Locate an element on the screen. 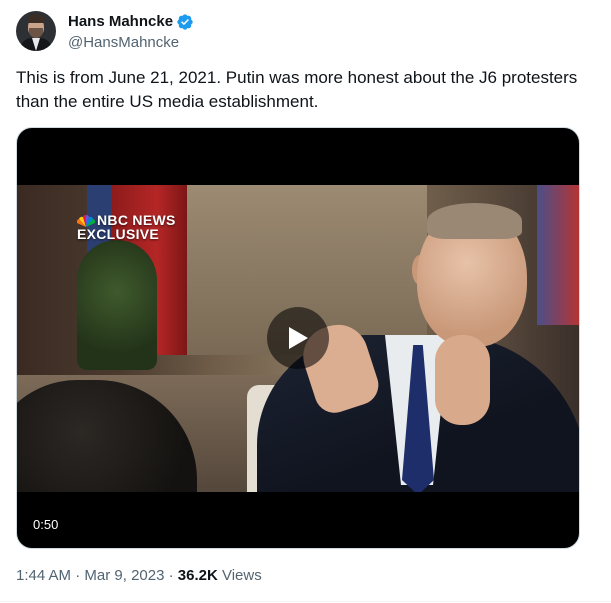 The height and width of the screenshot is (603, 611). tweet-metadata: 1:44 AM · Mar 9, 2023 · 36.2K Views is located at coordinates (139, 576).